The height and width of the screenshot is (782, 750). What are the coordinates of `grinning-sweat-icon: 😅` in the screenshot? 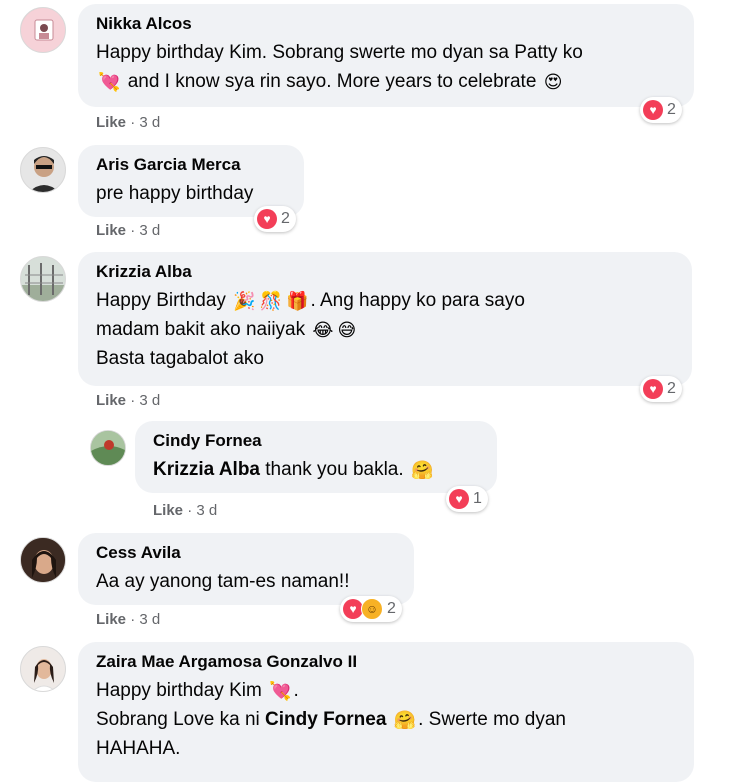 It's located at (347, 329).